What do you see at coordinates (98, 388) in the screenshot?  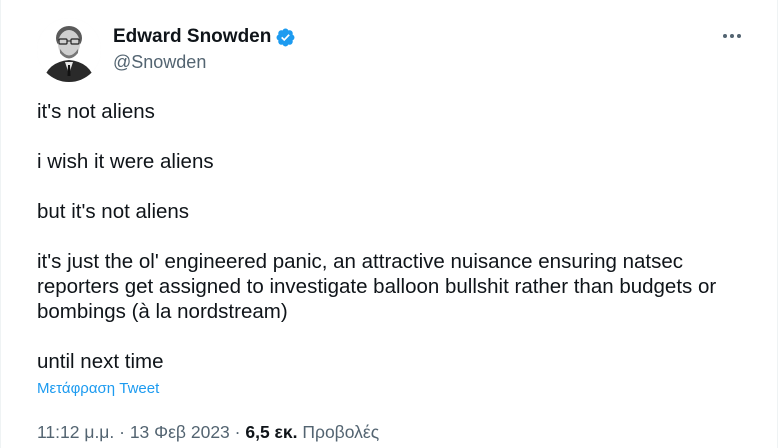 I see `translate-tweet-link: Μετάφραση Tweet` at bounding box center [98, 388].